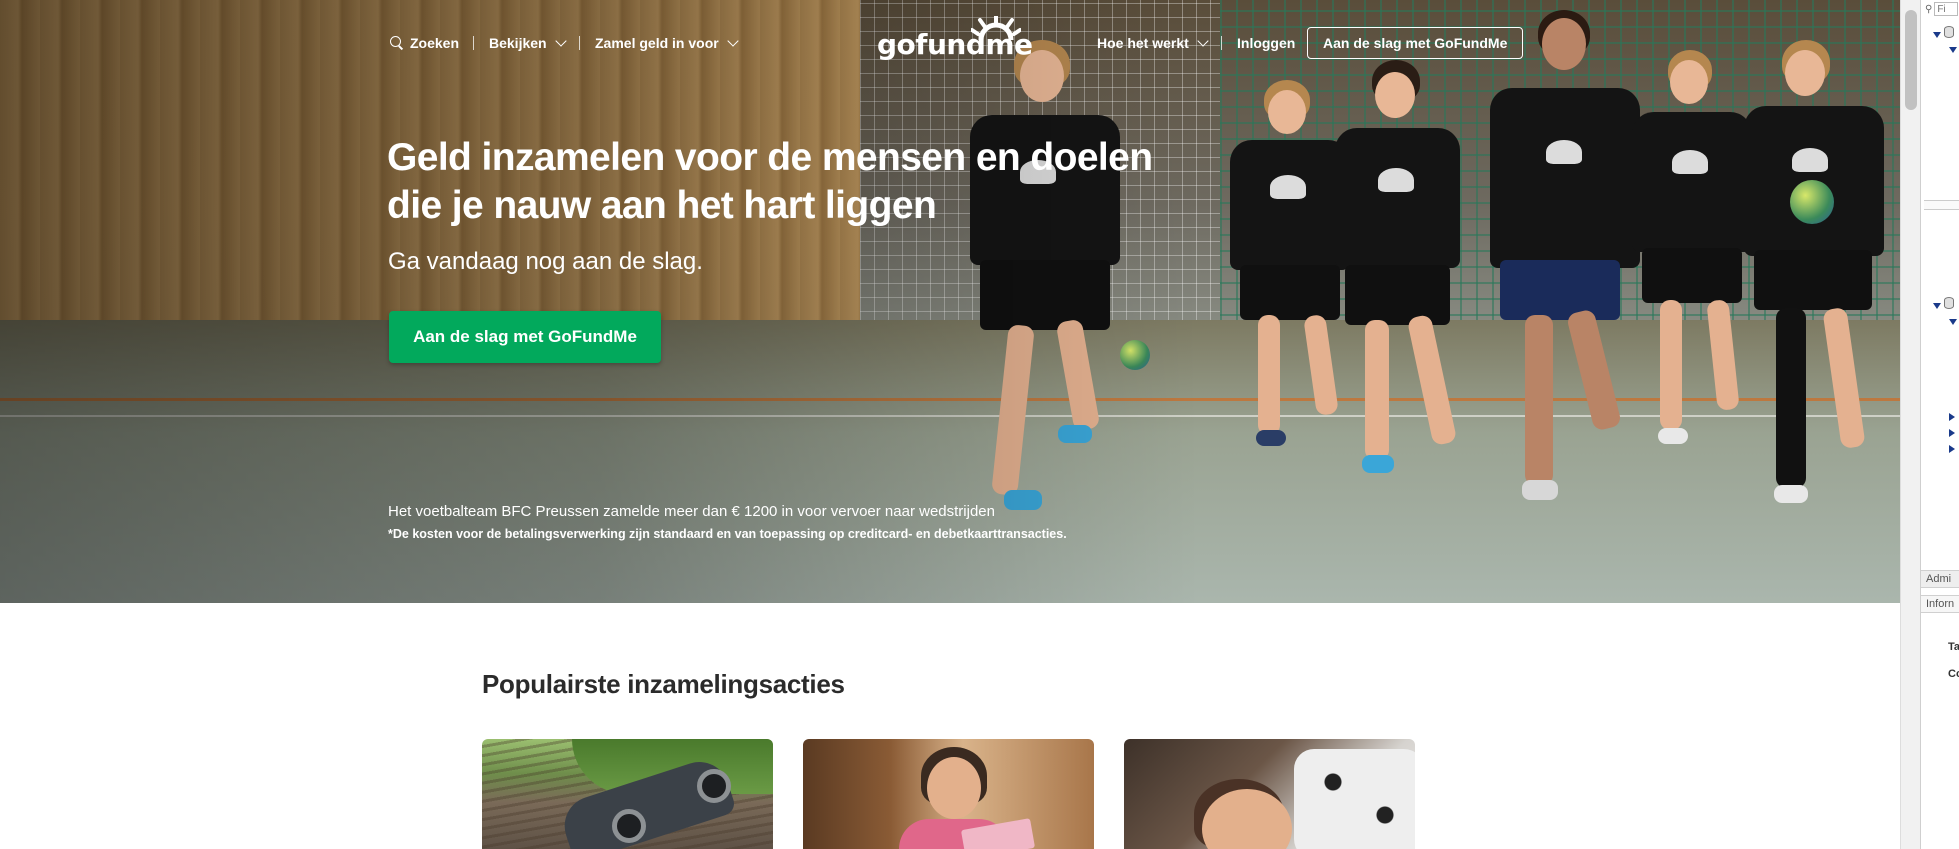  I want to click on scrollbar-thumb, so click(1911, 60).